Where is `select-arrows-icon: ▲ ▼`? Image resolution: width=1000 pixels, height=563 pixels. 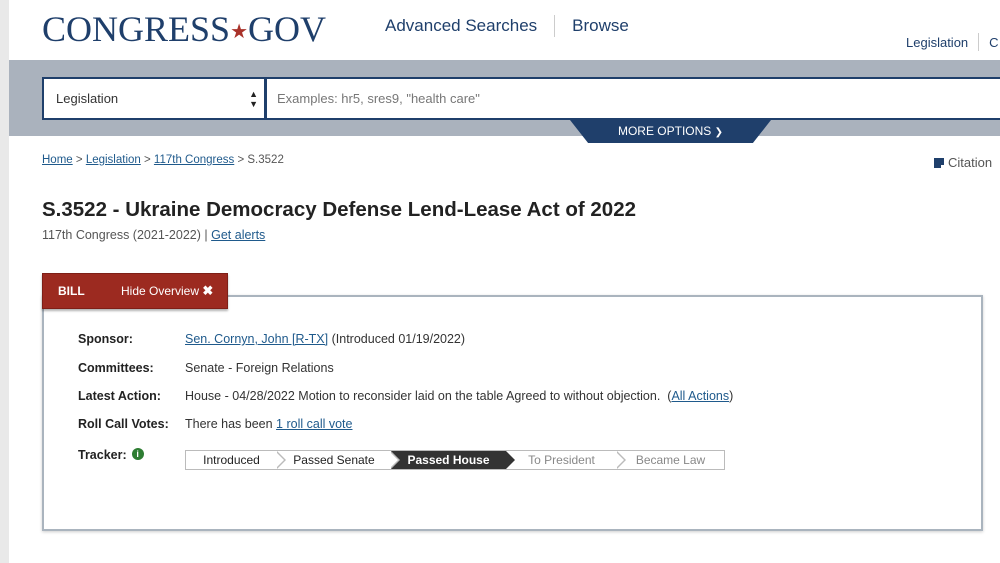
select-arrows-icon: ▲ ▼ is located at coordinates (253, 99).